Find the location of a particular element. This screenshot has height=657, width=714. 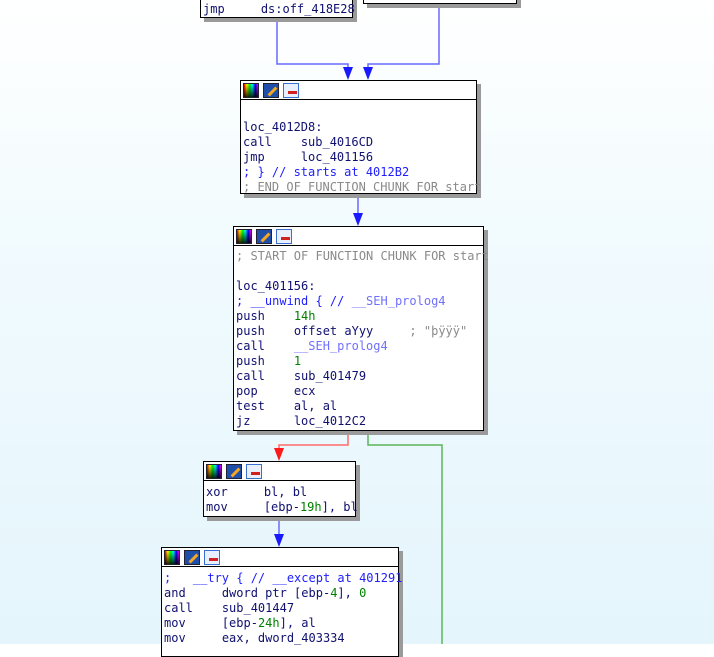

code-line: jmp loc_401156 is located at coordinates (358, 157).